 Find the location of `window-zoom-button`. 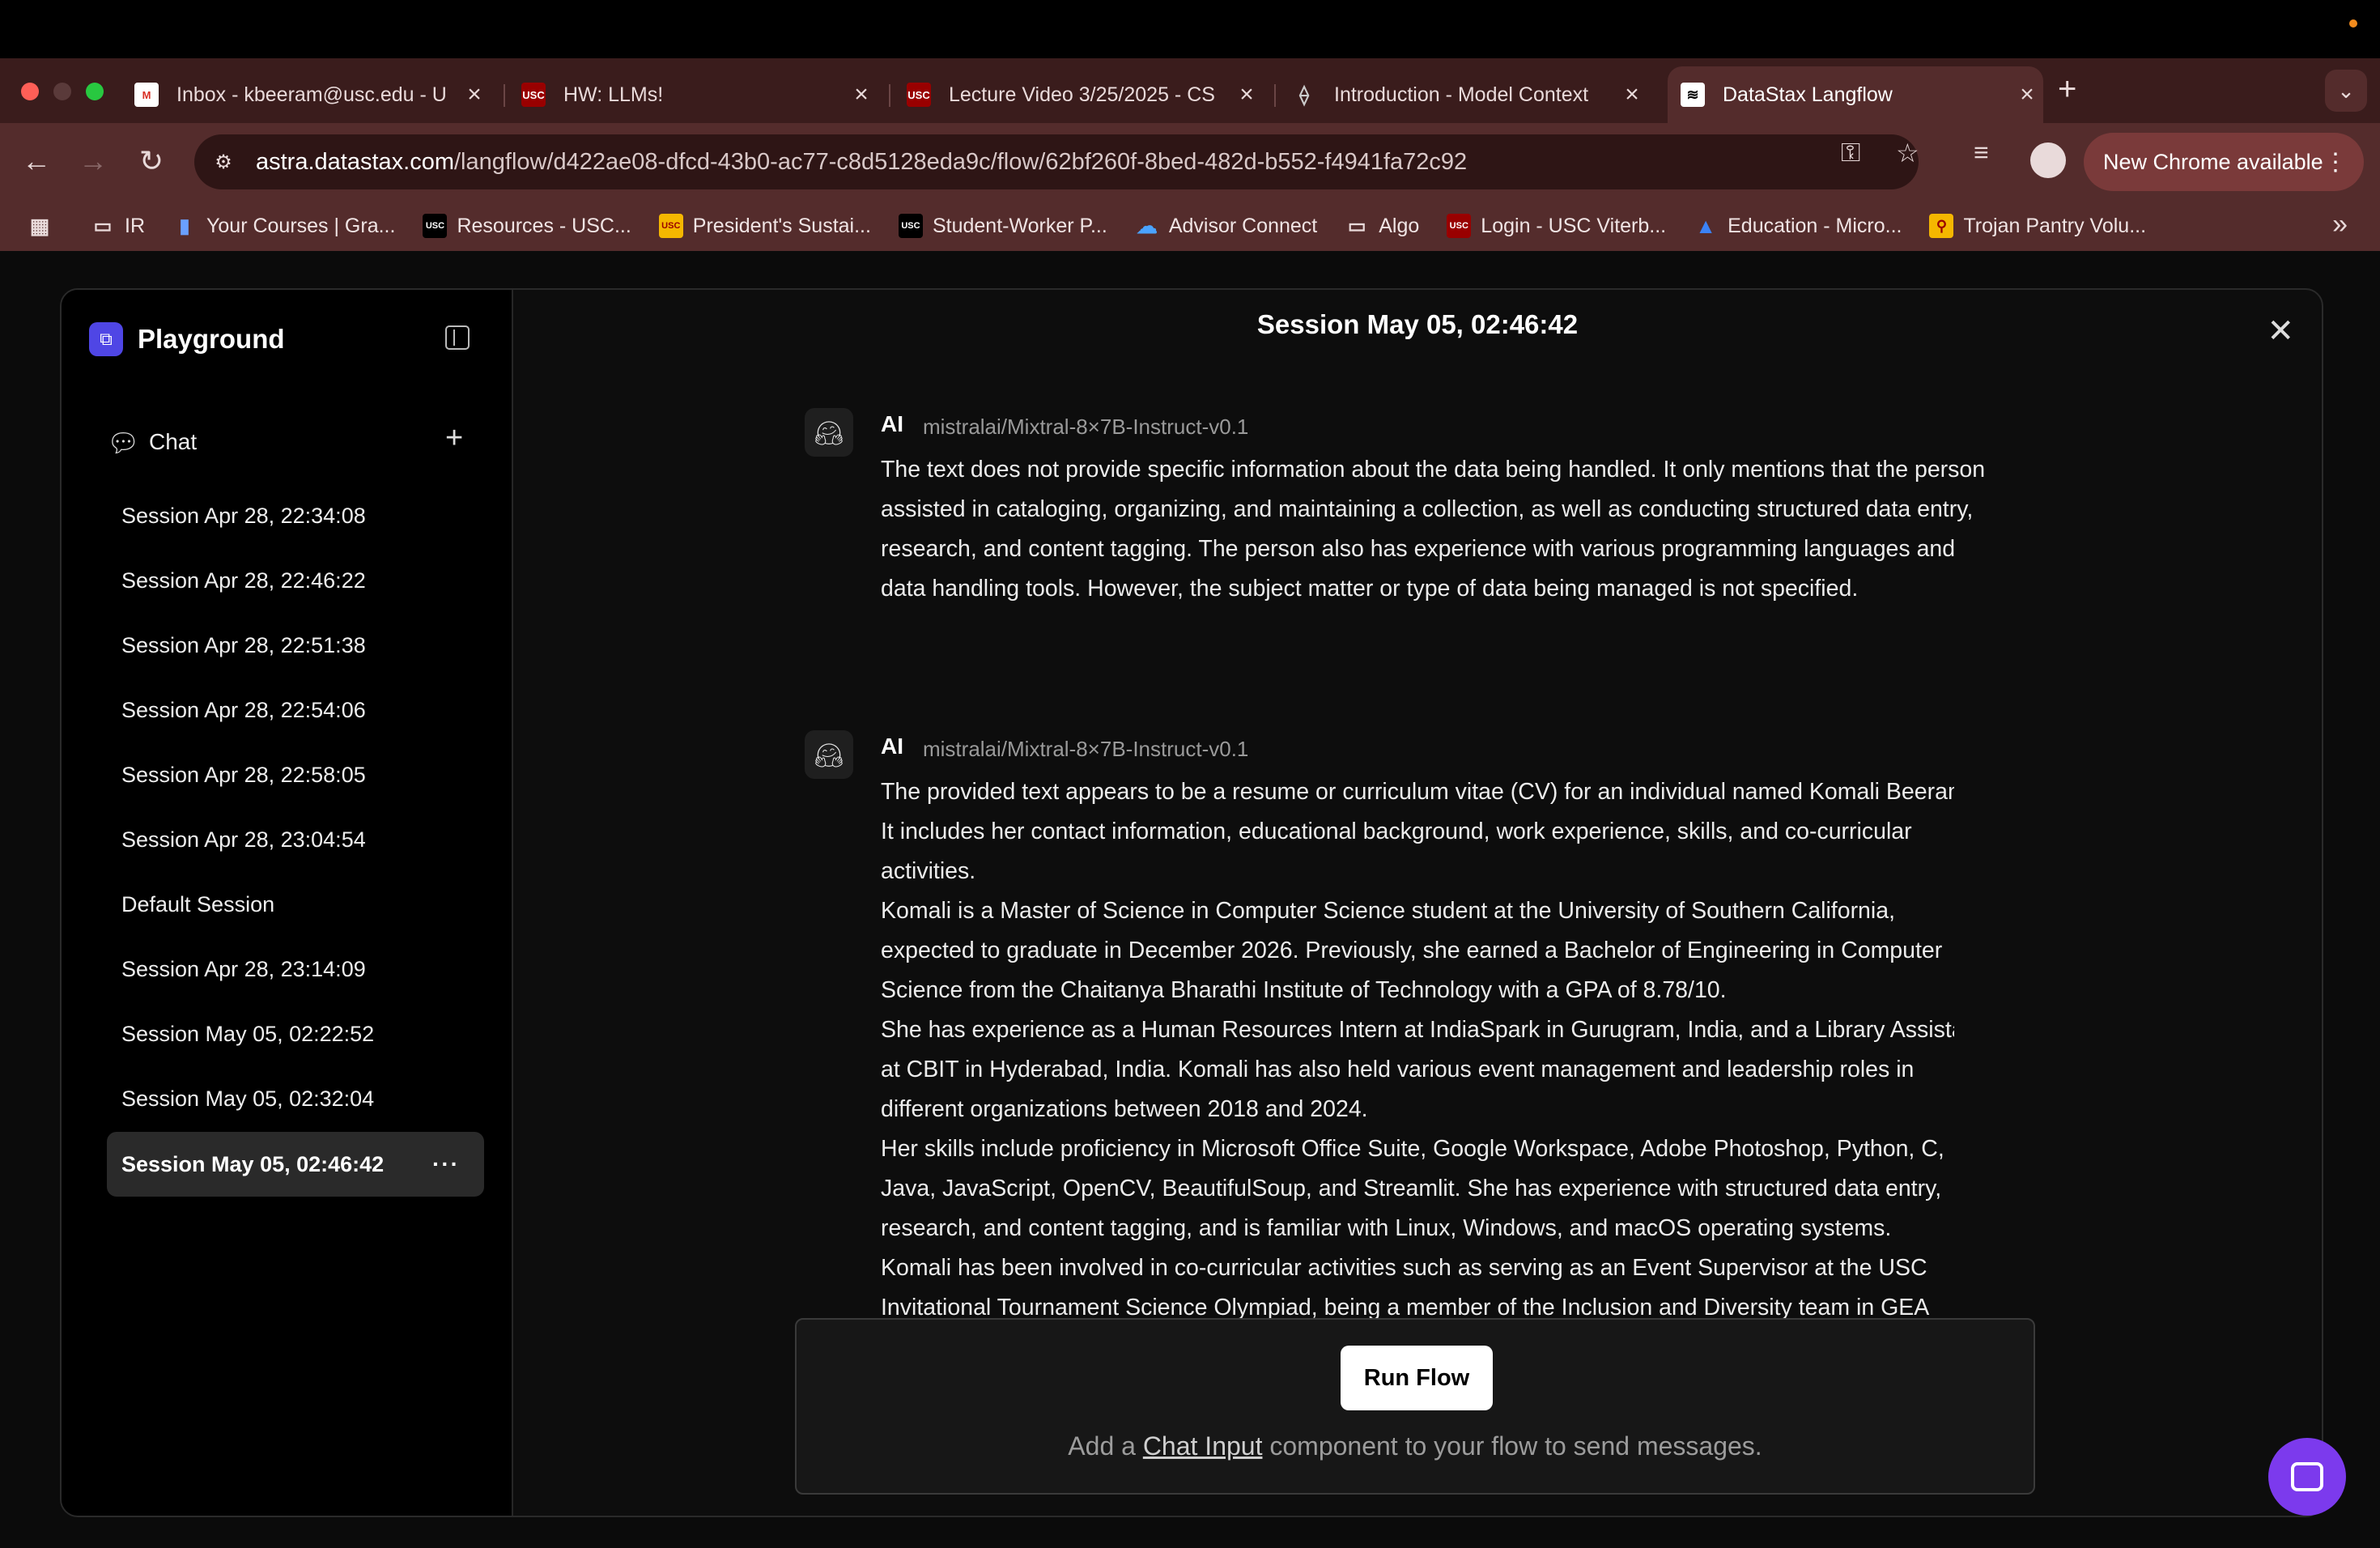

window-zoom-button is located at coordinates (95, 92).